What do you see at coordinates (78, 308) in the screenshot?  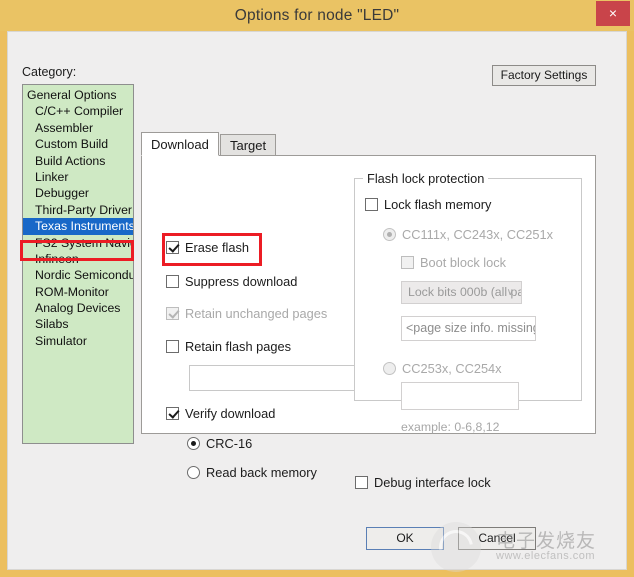 I see `category-item: Analog Devices` at bounding box center [78, 308].